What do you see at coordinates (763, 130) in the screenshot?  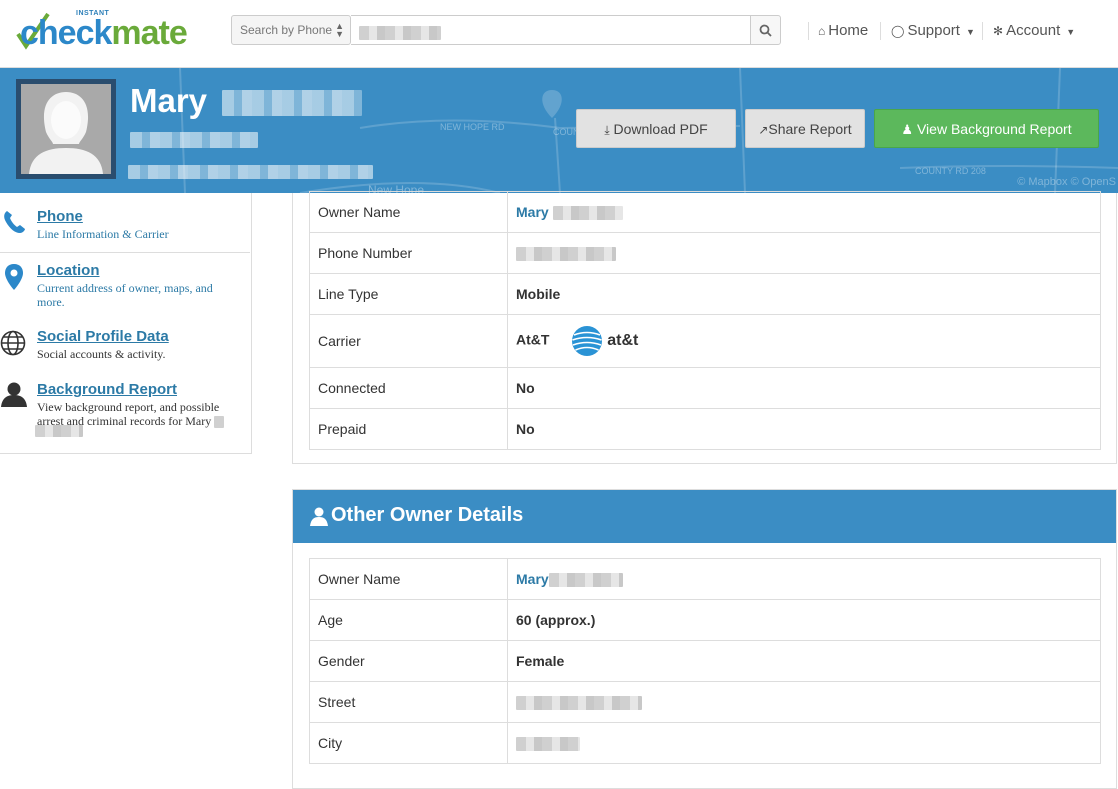 I see `share-icon: ↗` at bounding box center [763, 130].